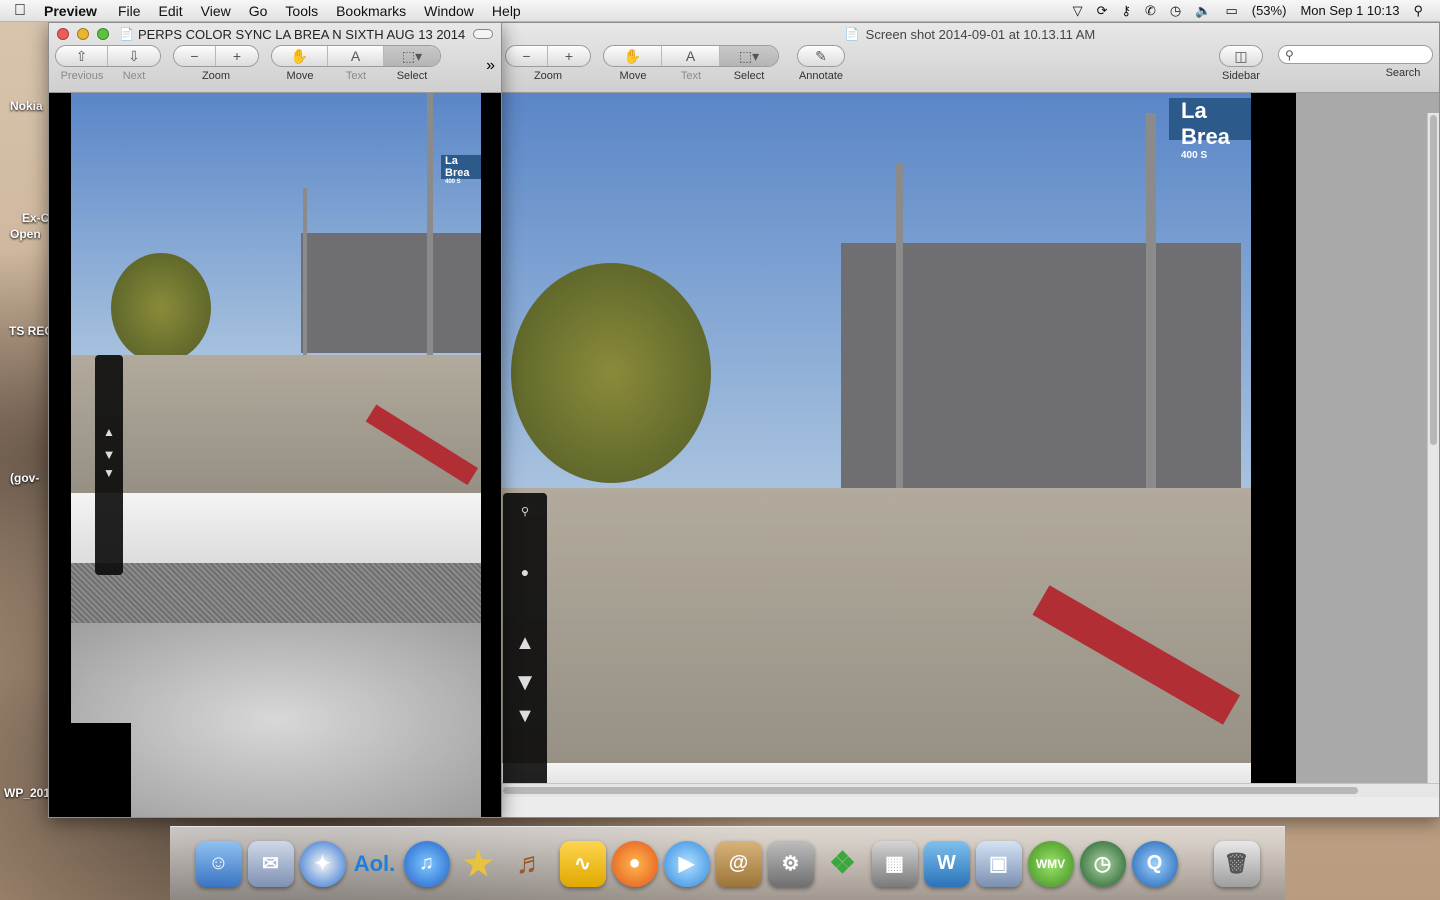 Image resolution: width=1440 pixels, height=900 pixels. I want to click on menu-go: Go, so click(258, 11).